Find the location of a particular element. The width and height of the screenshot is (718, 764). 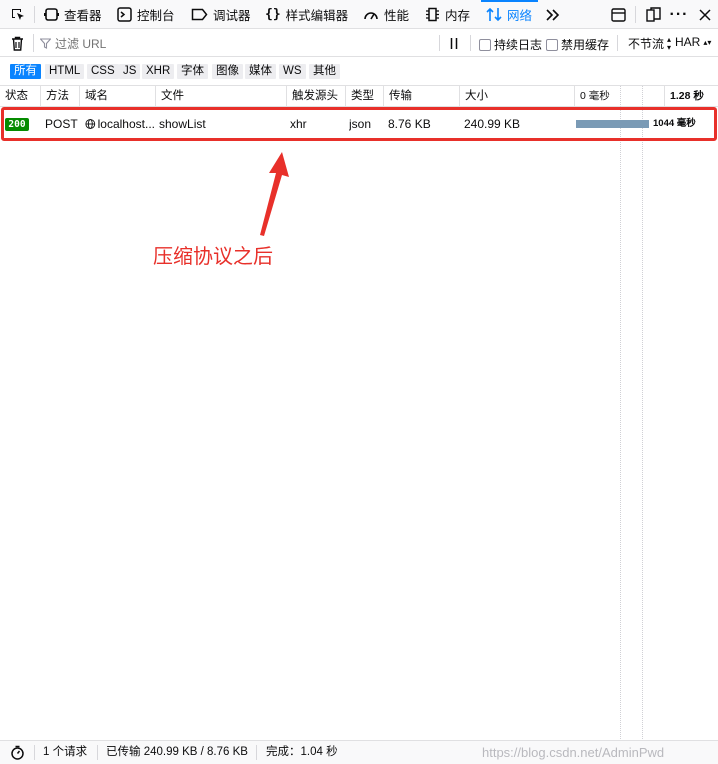

stopwatch-icon is located at coordinates (17, 752).